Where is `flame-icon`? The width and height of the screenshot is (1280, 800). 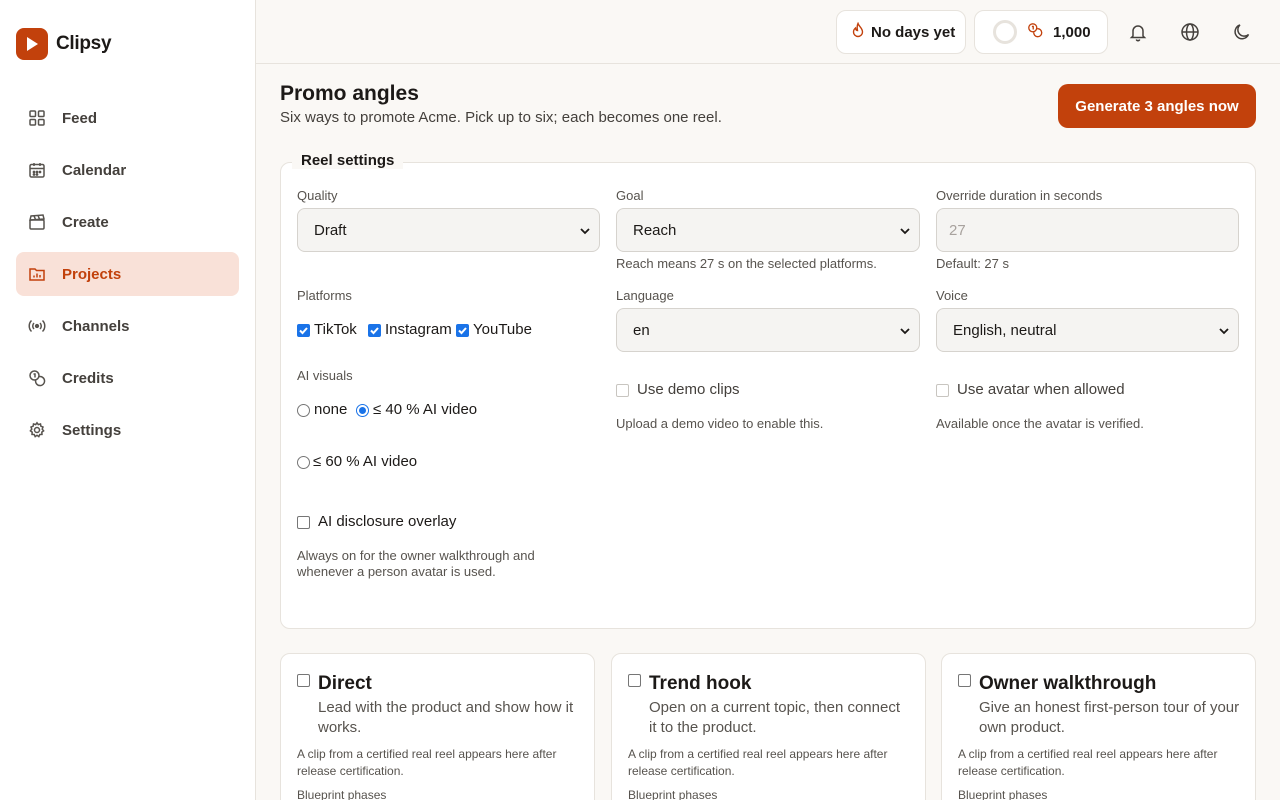 flame-icon is located at coordinates (858, 31).